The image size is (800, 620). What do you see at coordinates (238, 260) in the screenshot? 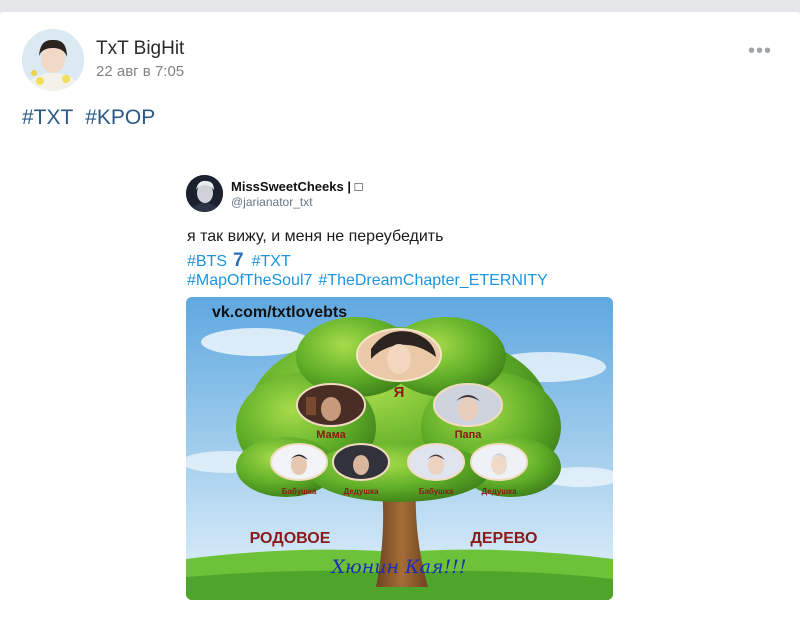
I see `seven-emoji: 7` at bounding box center [238, 260].